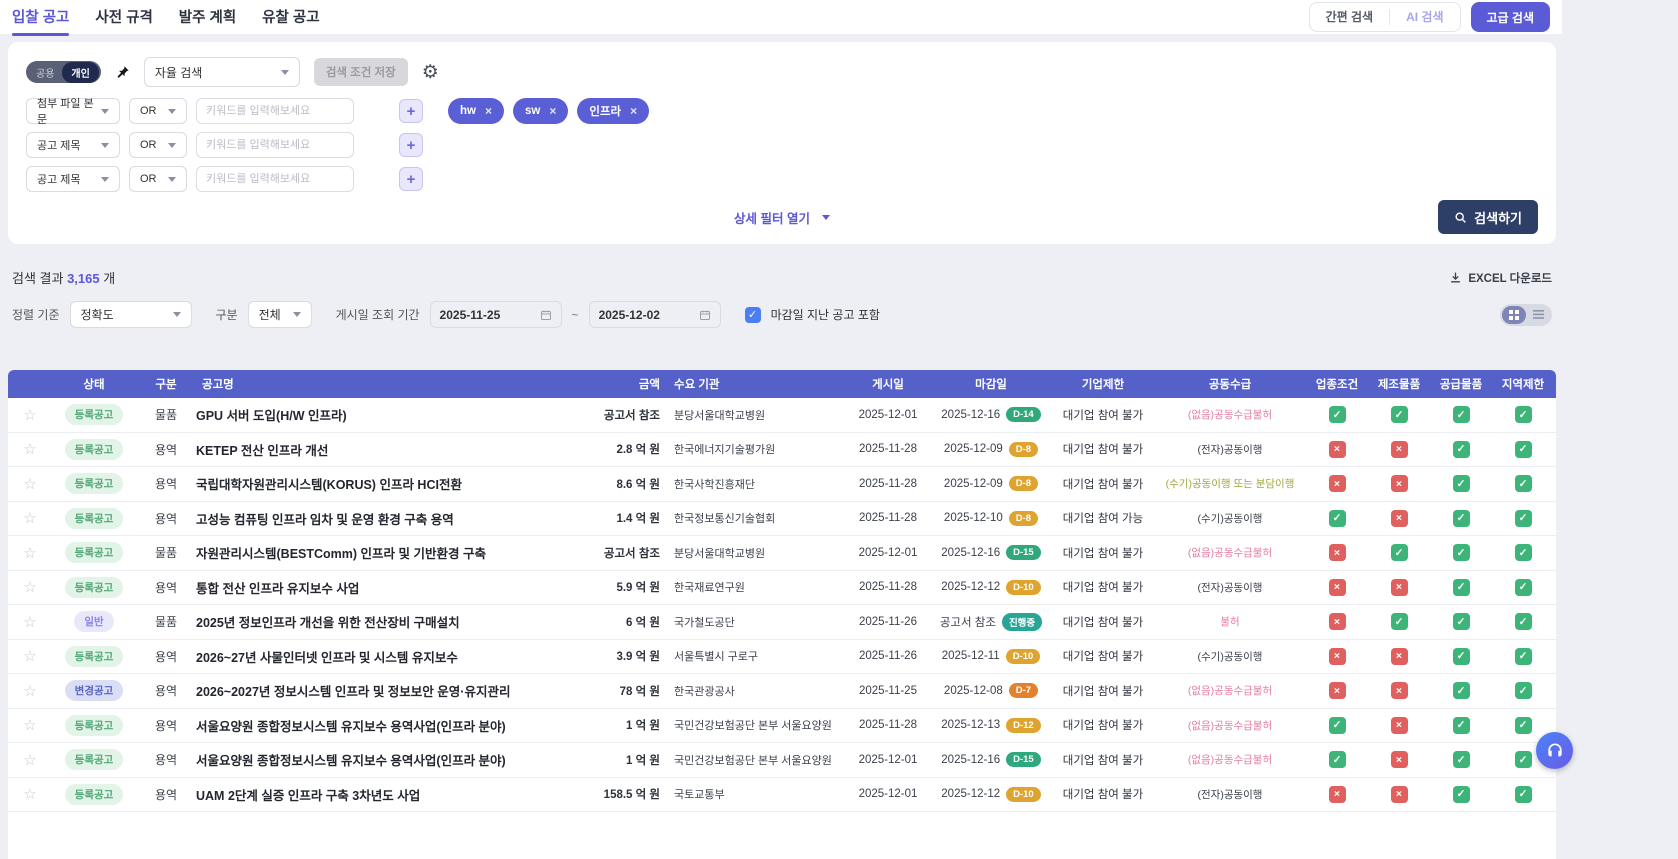 The width and height of the screenshot is (1678, 859). What do you see at coordinates (495, 314) in the screenshot?
I see `date-from-input: 2025-11-25` at bounding box center [495, 314].